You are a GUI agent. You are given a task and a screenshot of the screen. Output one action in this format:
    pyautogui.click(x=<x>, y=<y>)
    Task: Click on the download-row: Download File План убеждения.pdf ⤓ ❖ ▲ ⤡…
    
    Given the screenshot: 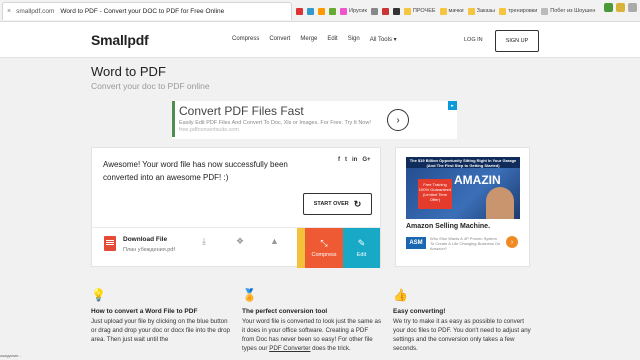 What is the action you would take?
    pyautogui.click(x=236, y=247)
    